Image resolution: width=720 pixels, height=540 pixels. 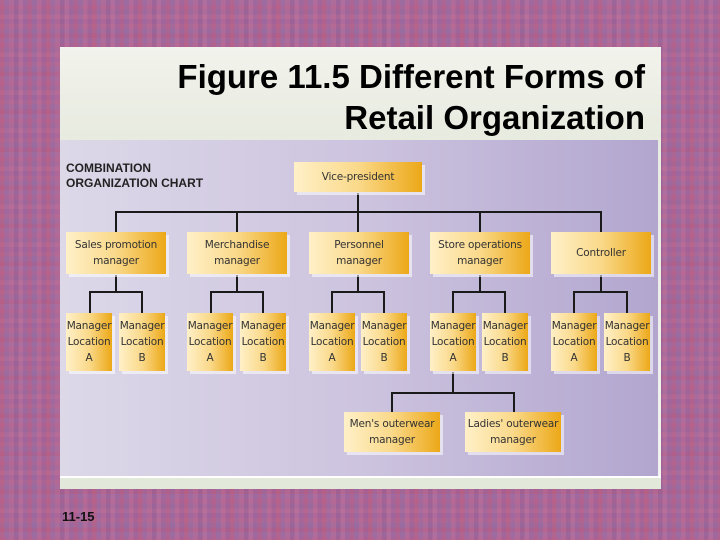 I want to click on org-node-ladies-outerwear-manager: Ladies' outerwear manager, so click(x=513, y=432).